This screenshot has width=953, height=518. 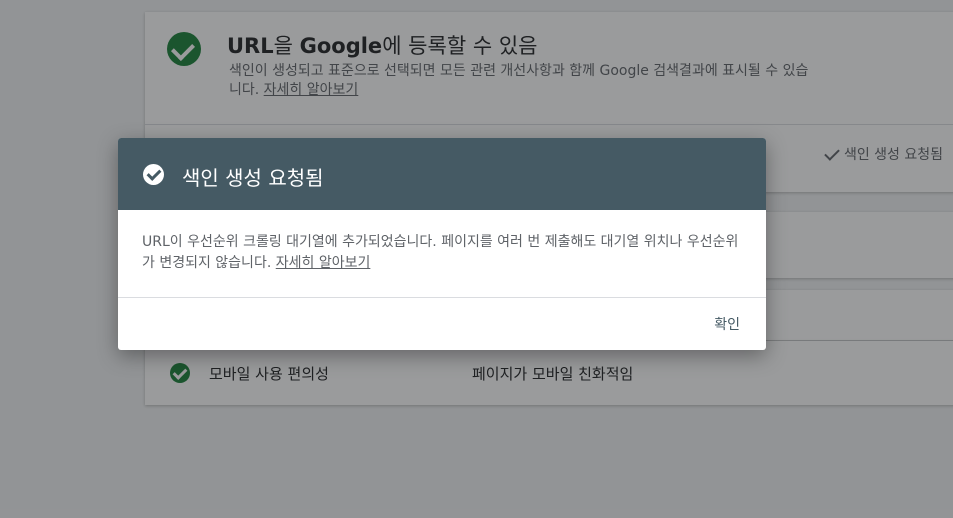 What do you see at coordinates (442, 324) in the screenshot?
I see `dialog-footer: 확인` at bounding box center [442, 324].